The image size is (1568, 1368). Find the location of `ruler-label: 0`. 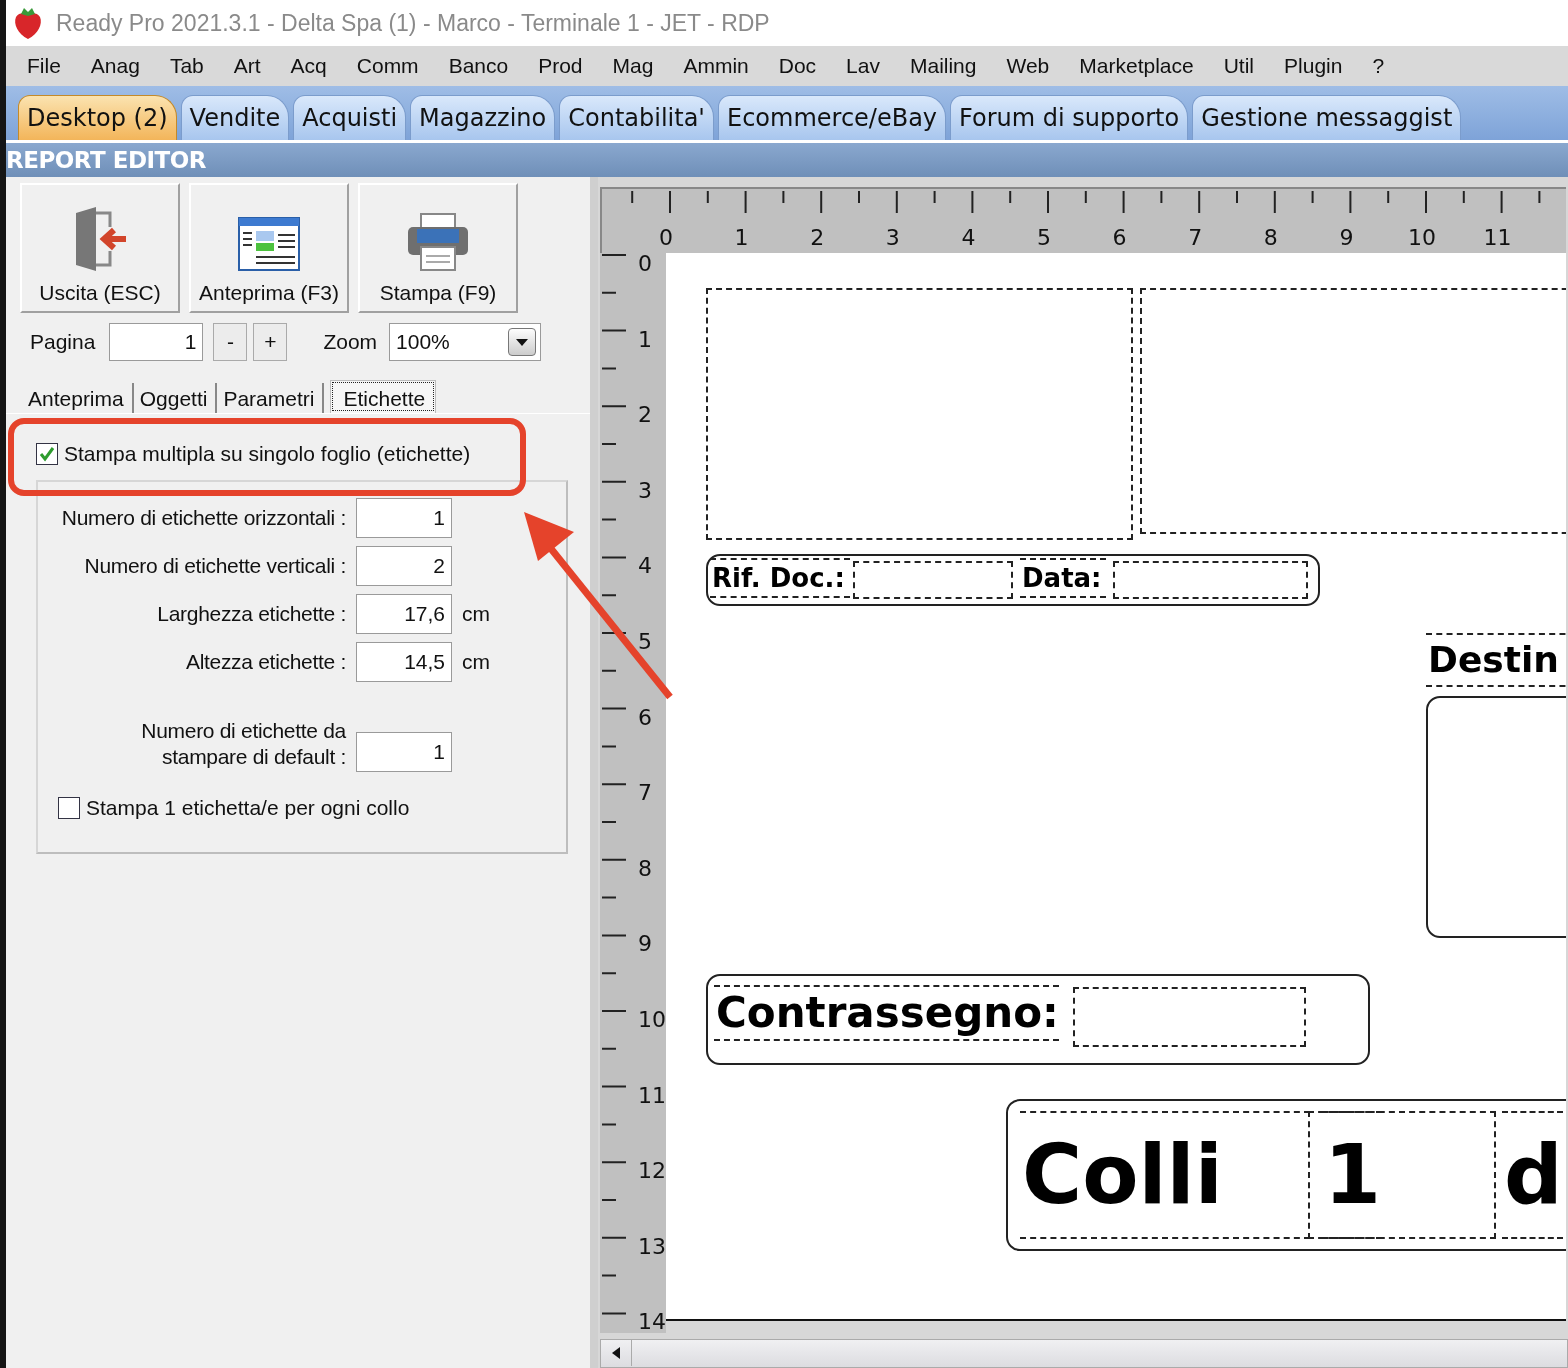

ruler-label: 0 is located at coordinates (645, 264).